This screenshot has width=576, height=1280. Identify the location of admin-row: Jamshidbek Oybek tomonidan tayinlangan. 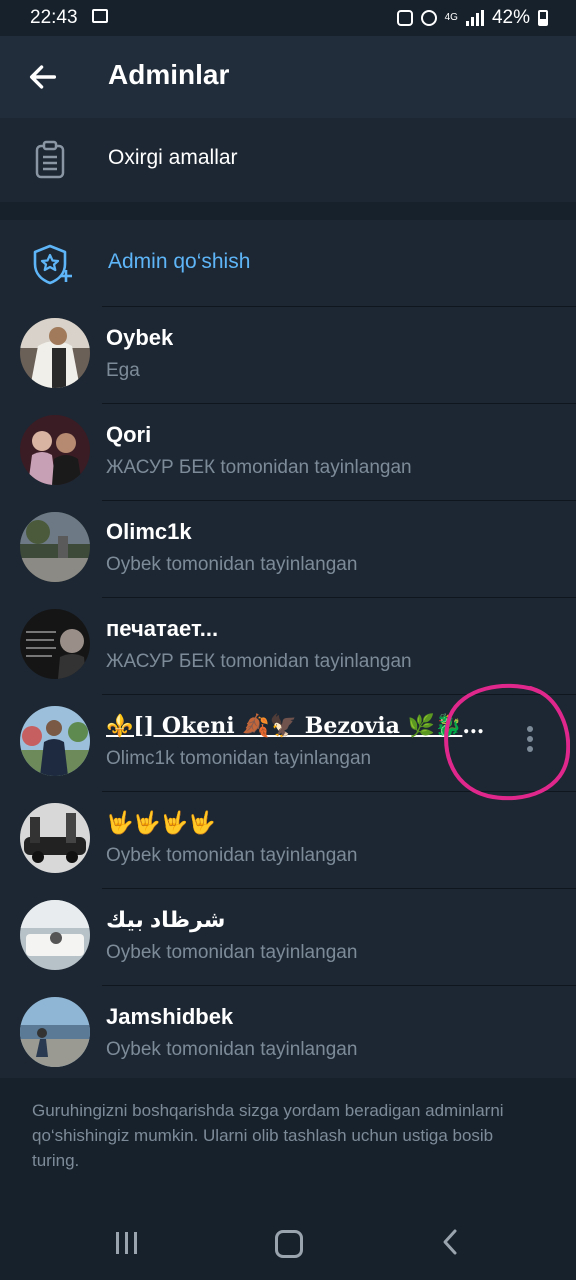
(288, 1033).